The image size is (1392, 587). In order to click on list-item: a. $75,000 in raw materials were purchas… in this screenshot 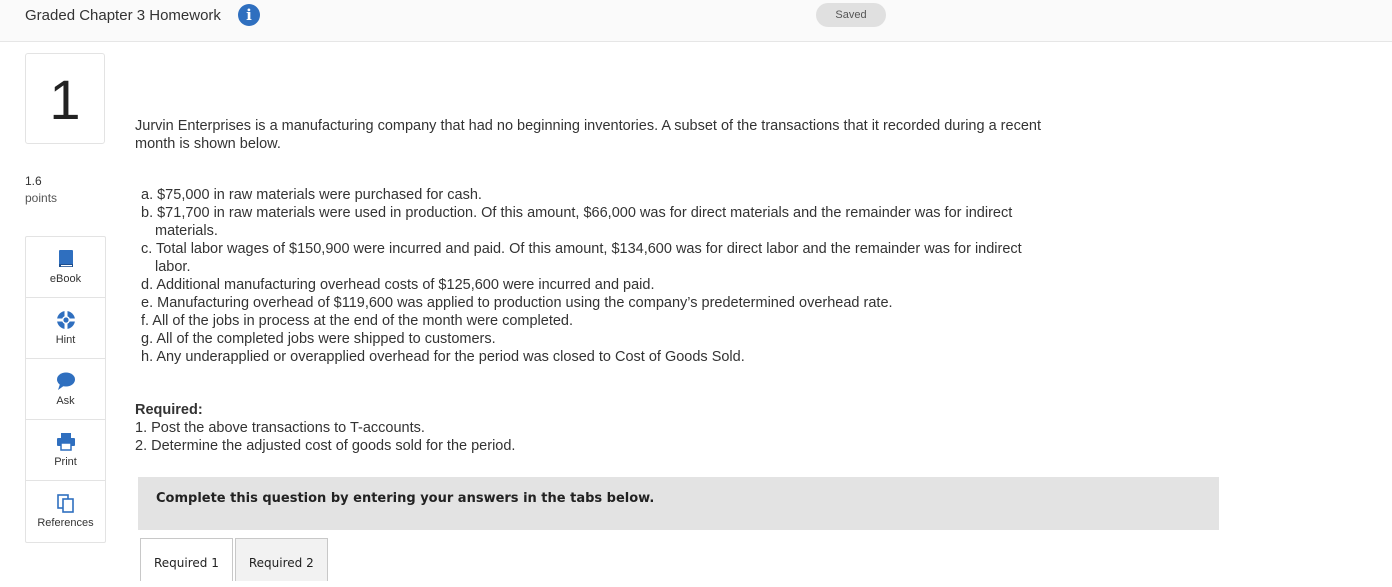, I will do `click(311, 195)`.